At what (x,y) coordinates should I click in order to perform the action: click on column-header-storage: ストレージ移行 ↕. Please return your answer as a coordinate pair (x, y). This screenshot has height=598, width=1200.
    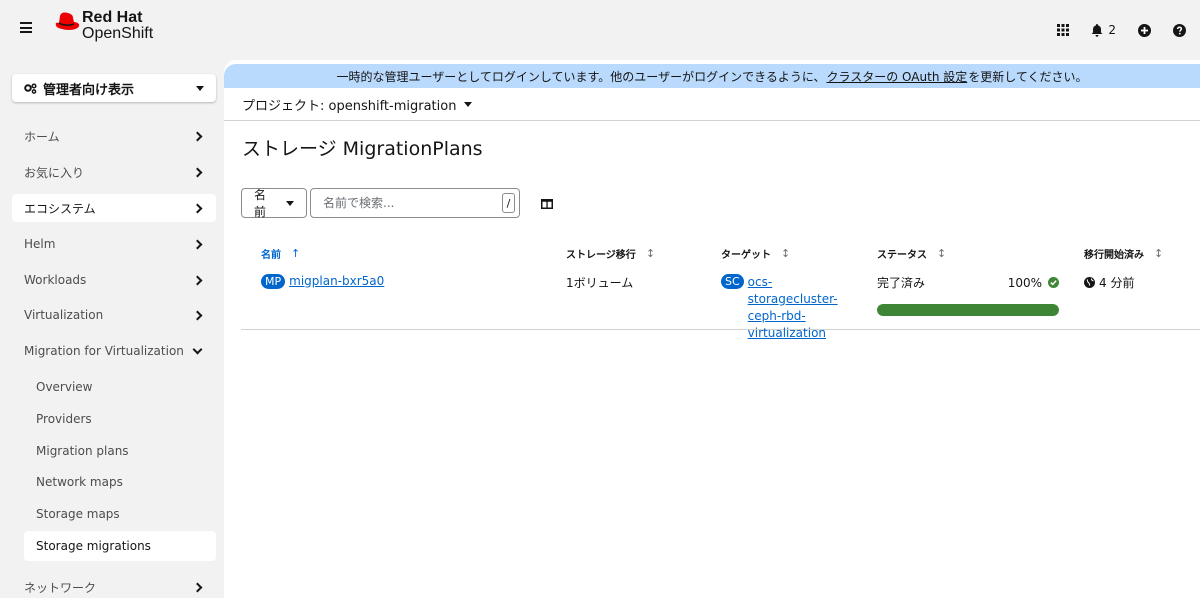
    Looking at the image, I should click on (610, 253).